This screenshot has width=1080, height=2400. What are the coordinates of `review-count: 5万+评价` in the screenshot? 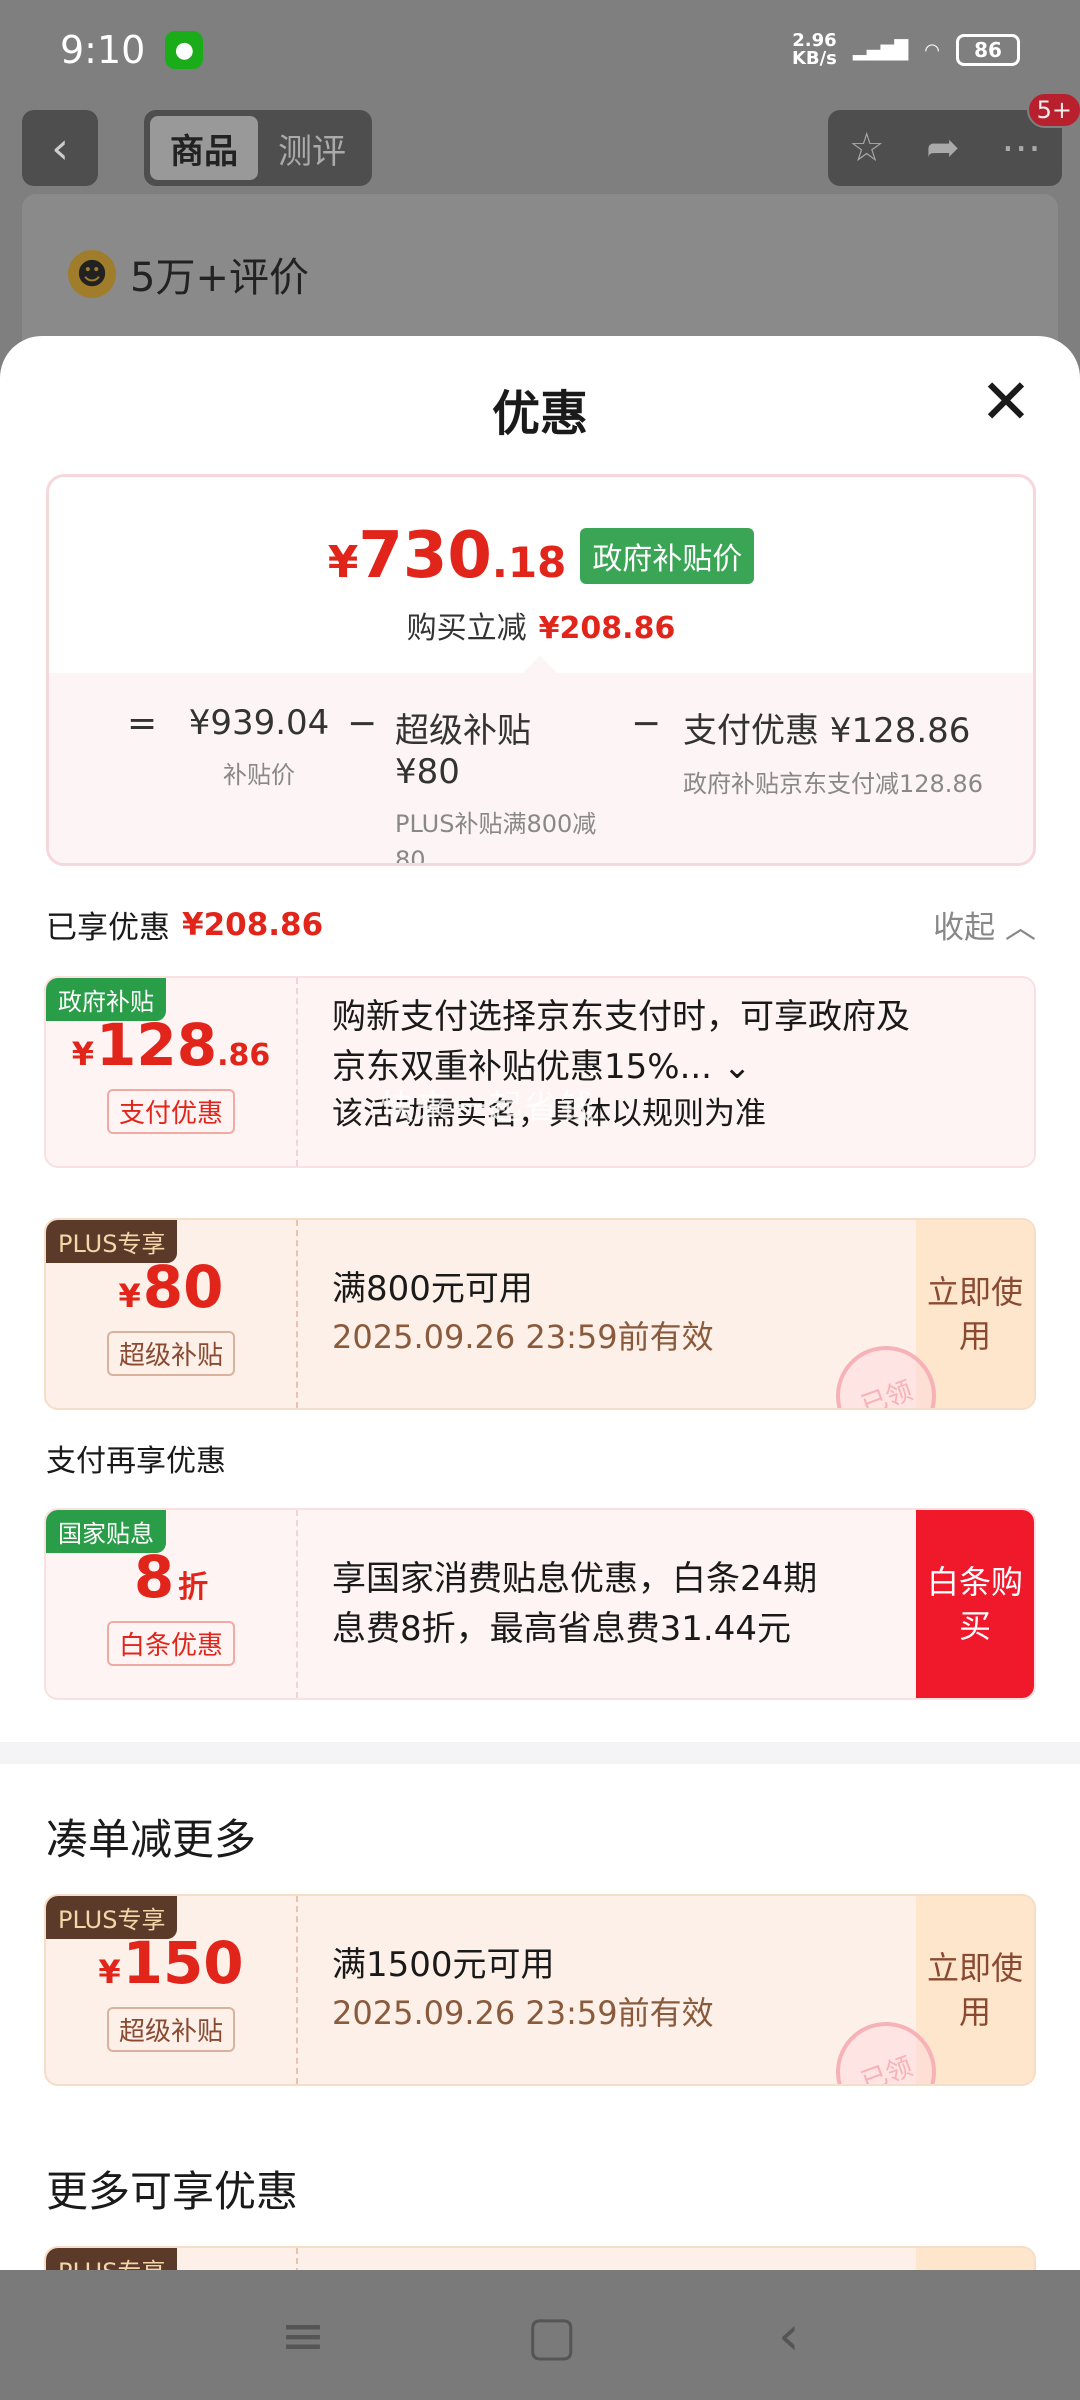 It's located at (219, 278).